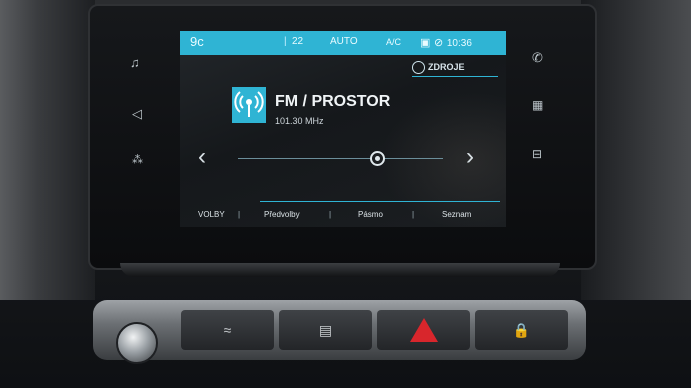 This screenshot has height=388, width=691. Describe the element at coordinates (393, 42) in the screenshot. I see `ac-label: A/C` at that location.